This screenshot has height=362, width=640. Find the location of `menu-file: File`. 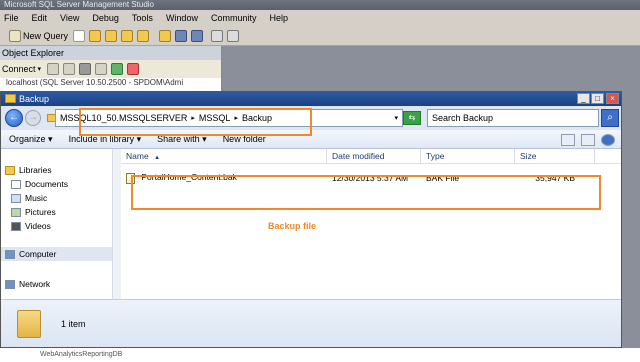

menu-file: File is located at coordinates (11, 18).